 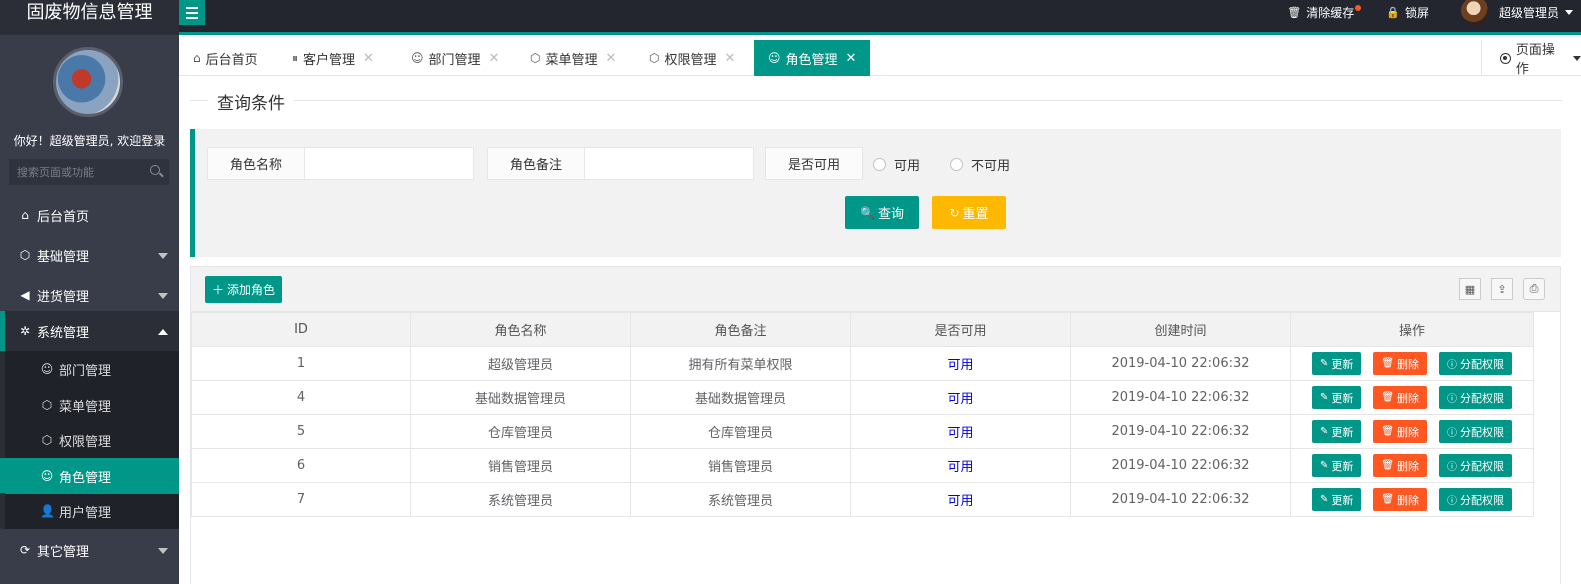 What do you see at coordinates (1534, 289) in the screenshot?
I see `print-icon: ⎙` at bounding box center [1534, 289].